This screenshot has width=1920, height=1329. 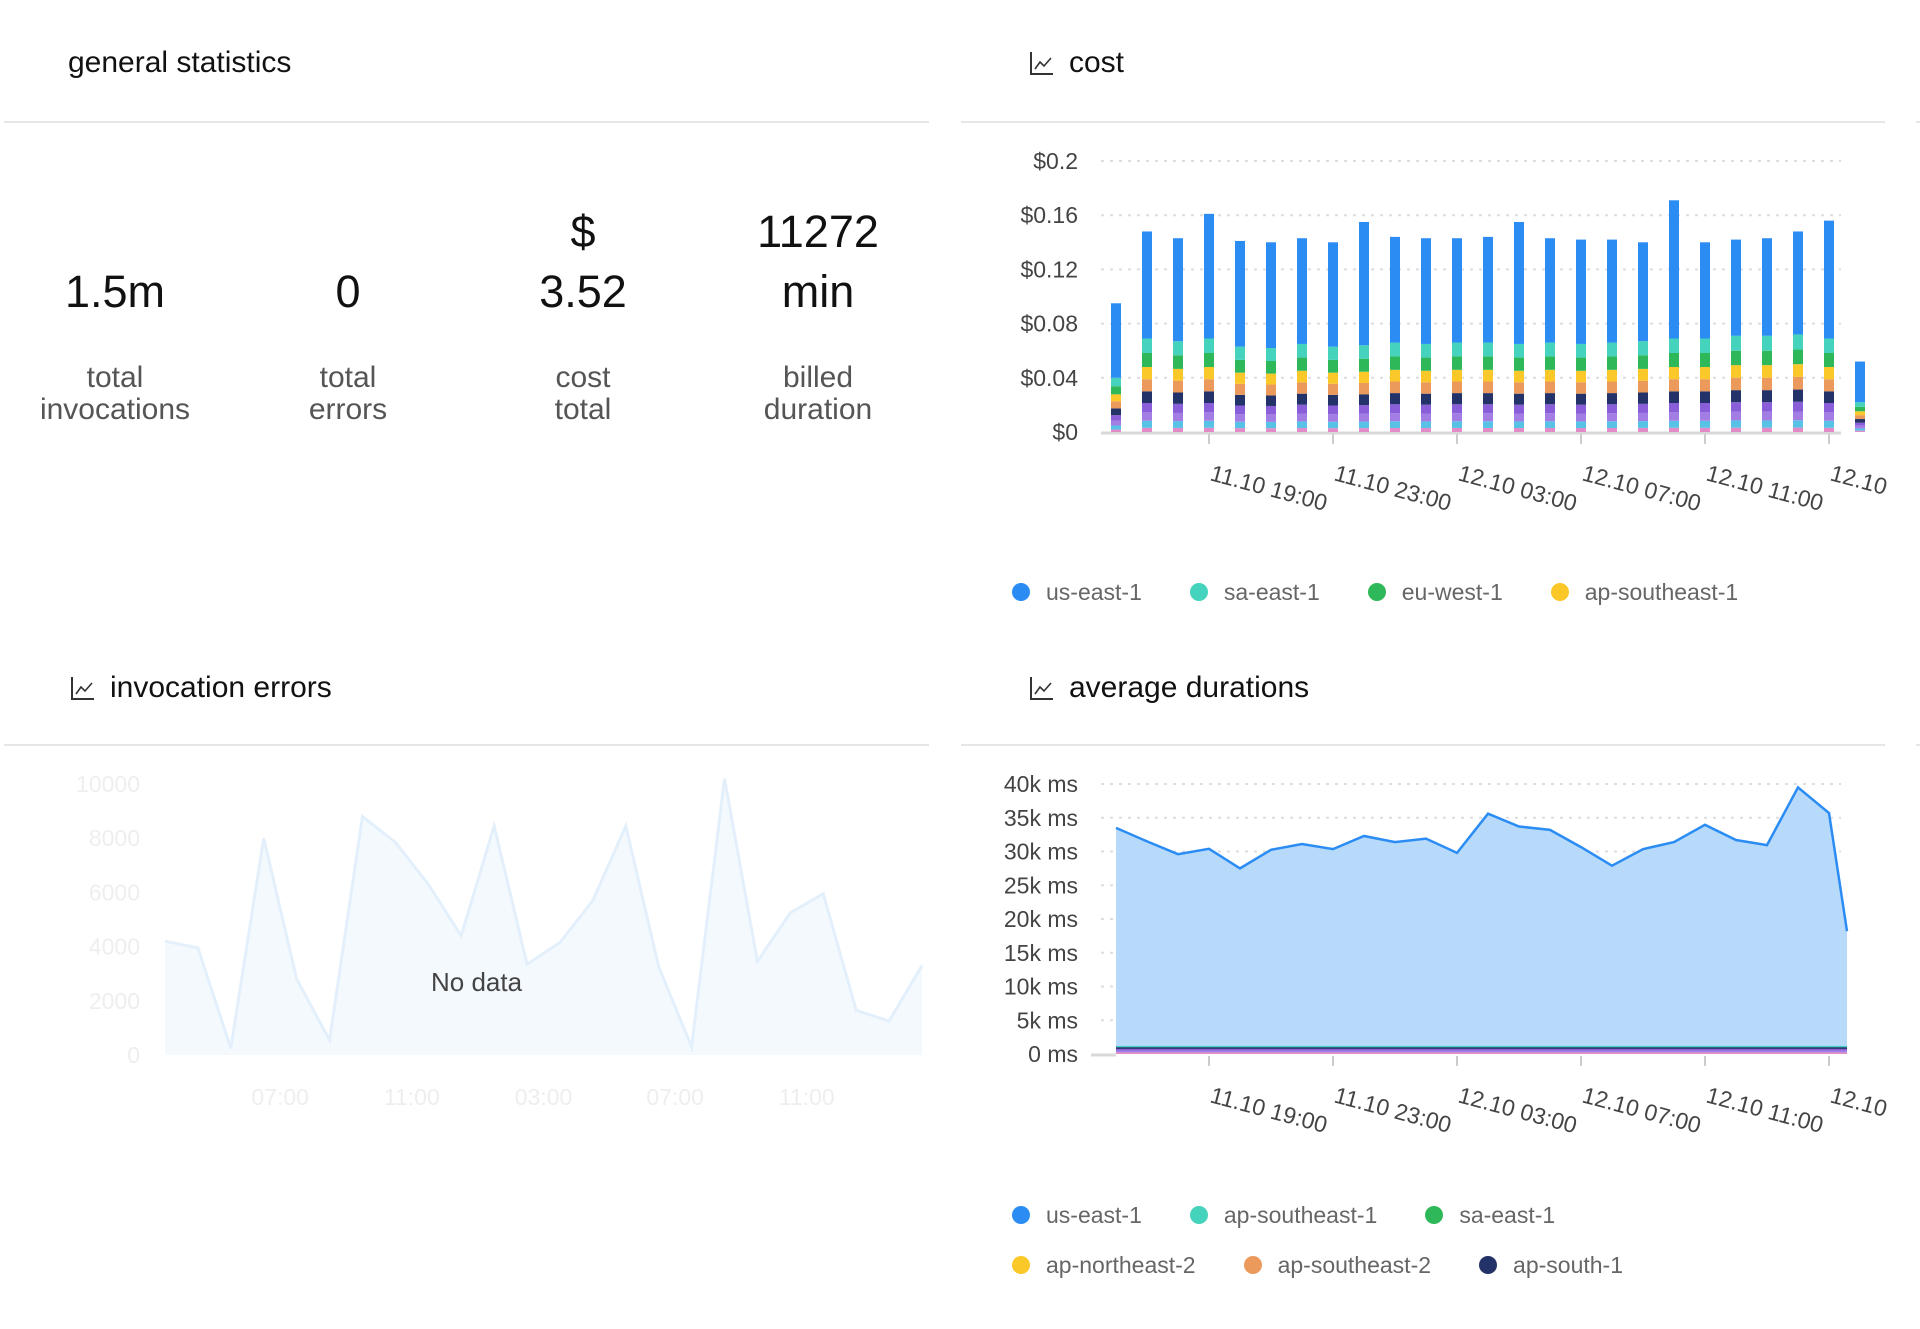 What do you see at coordinates (1765, 488) in the screenshot?
I see `x-tick-label: 12.10 11:00` at bounding box center [1765, 488].